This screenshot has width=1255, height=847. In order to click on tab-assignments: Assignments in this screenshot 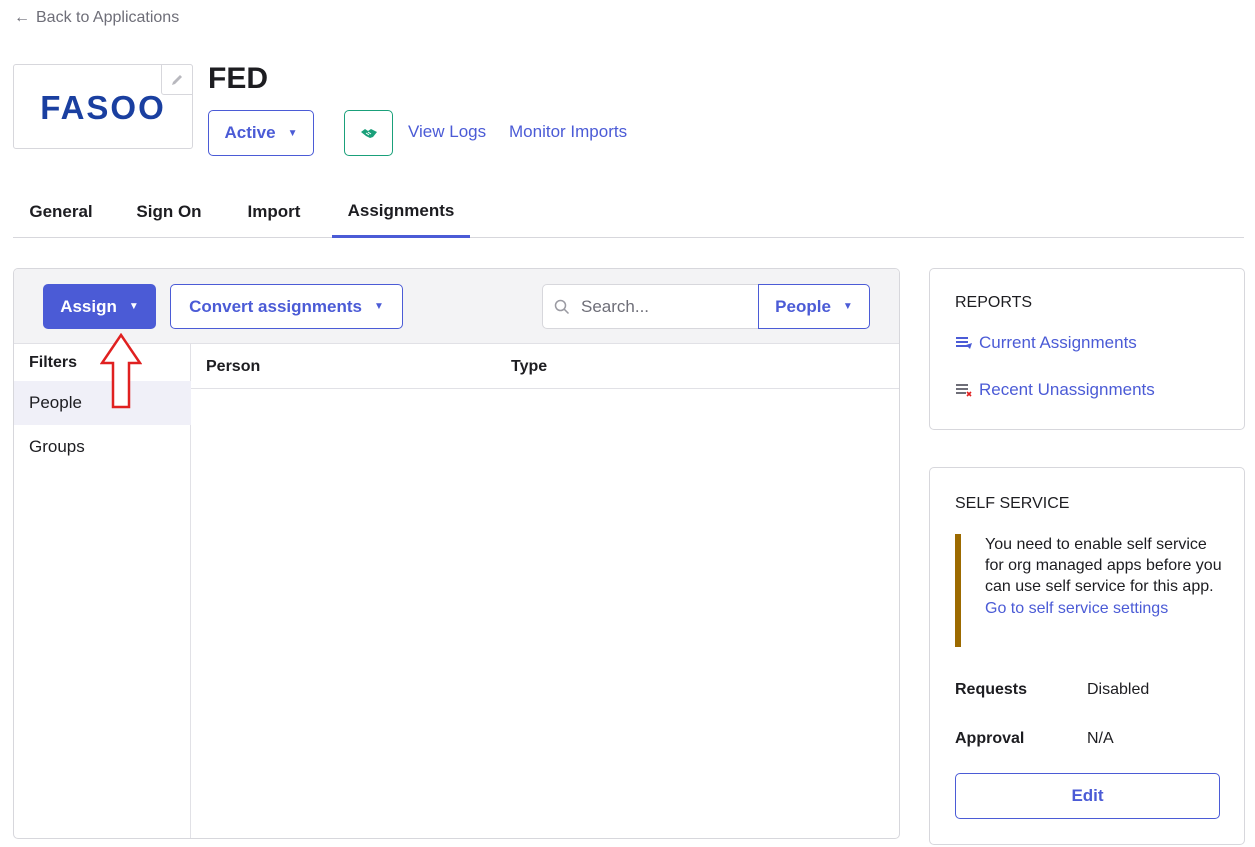, I will do `click(401, 212)`.